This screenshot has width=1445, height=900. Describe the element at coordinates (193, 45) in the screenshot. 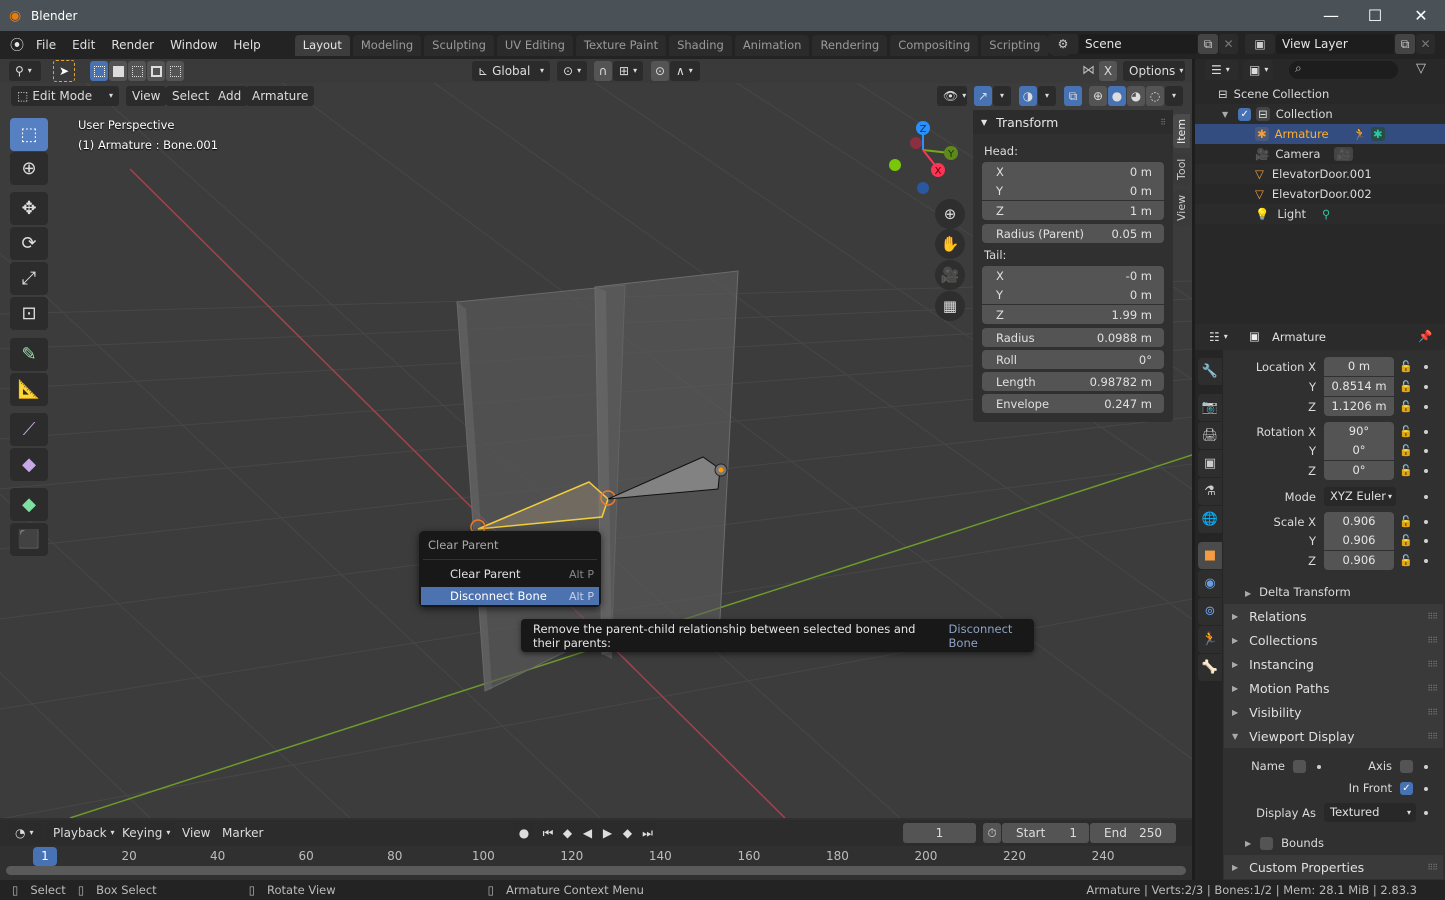

I see `menu-window: Window` at that location.